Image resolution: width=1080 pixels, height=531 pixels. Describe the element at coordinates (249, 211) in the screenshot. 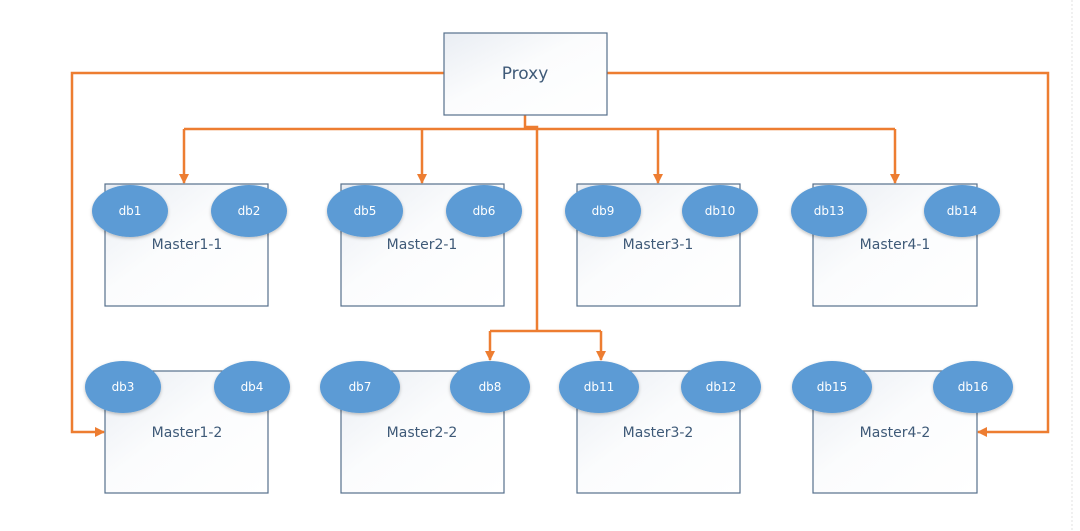

I see `db-label: db2` at that location.